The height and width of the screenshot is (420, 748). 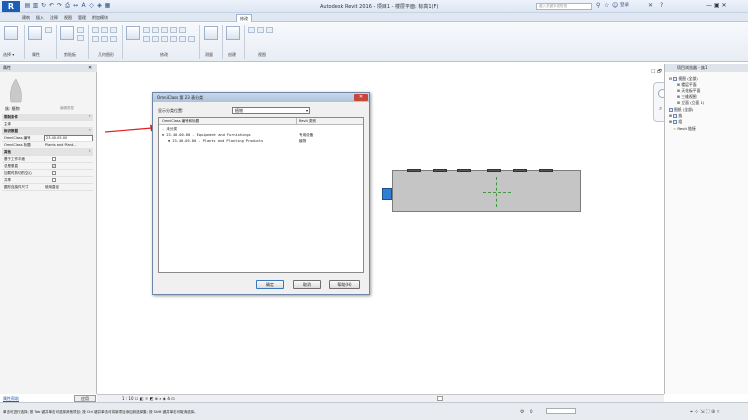 What do you see at coordinates (307, 121) in the screenshot?
I see `column-header-category: Revit 类别` at bounding box center [307, 121].